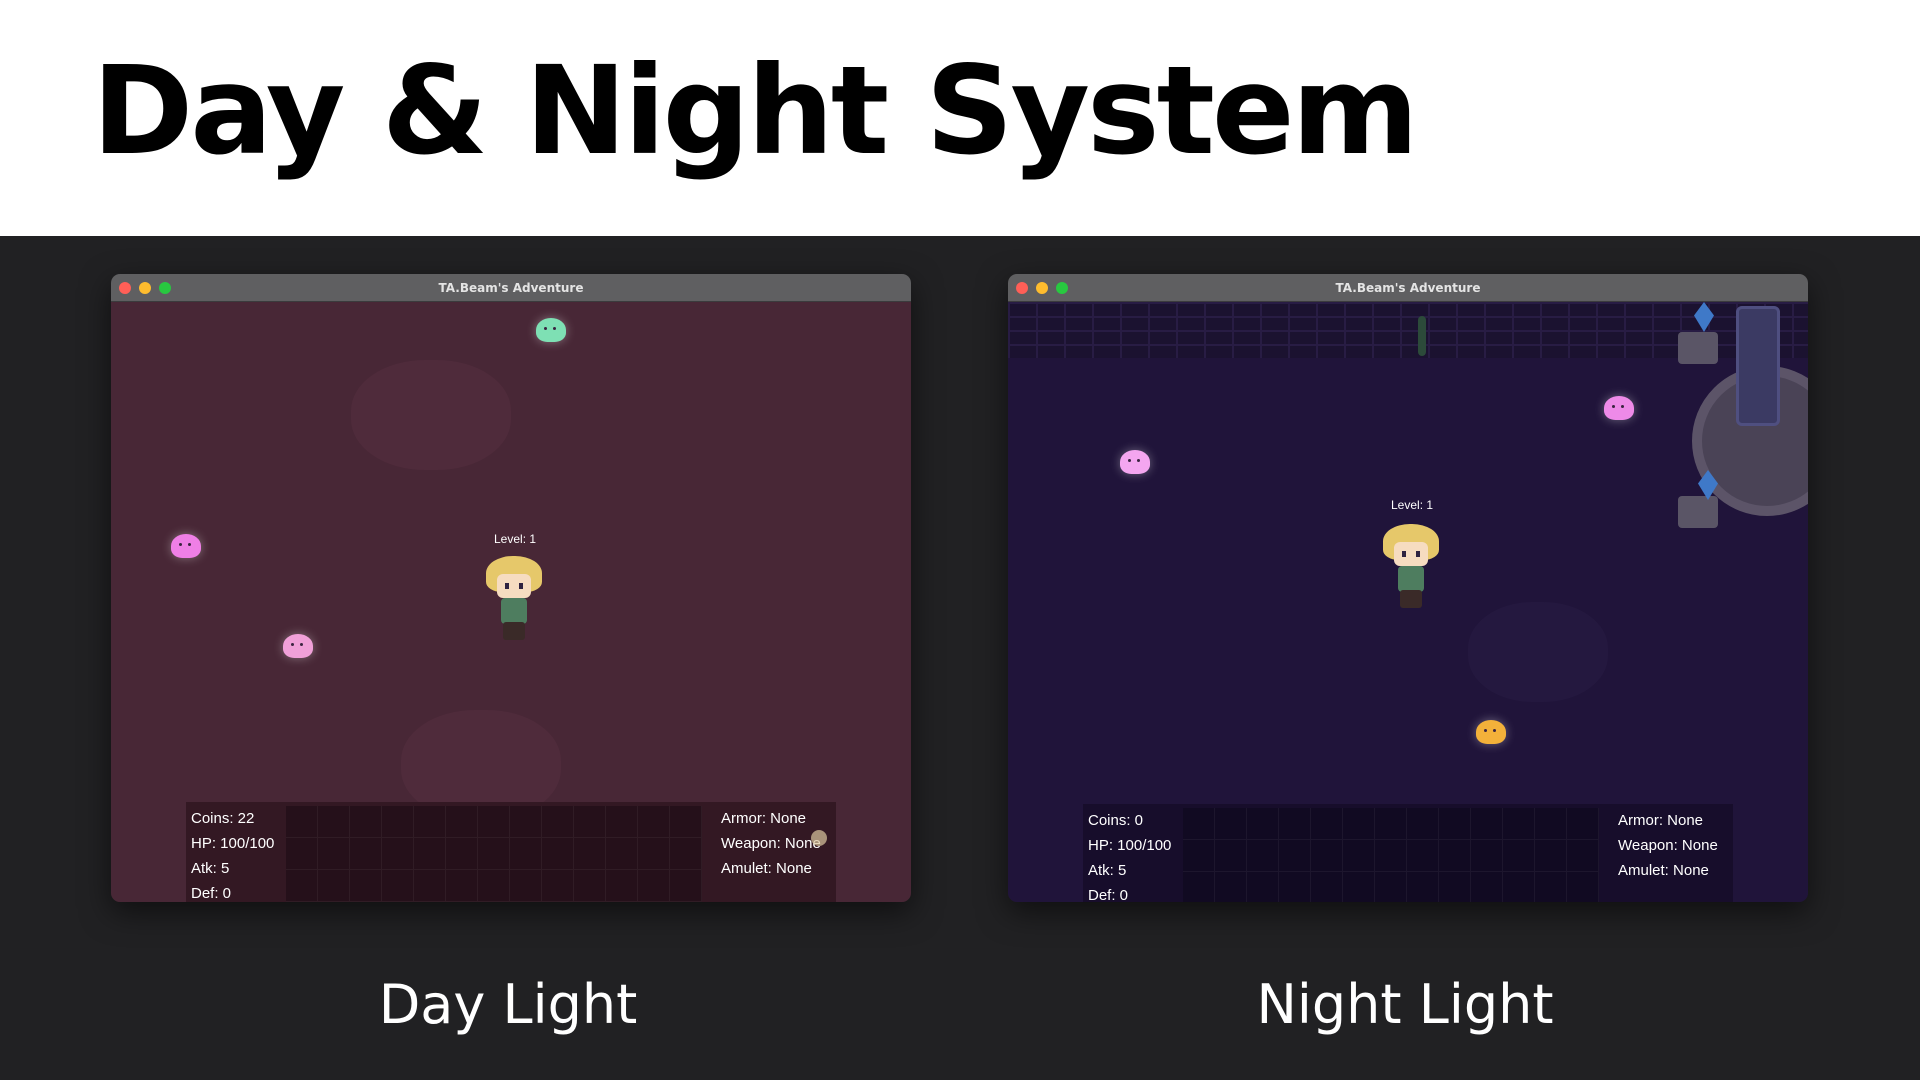 The image size is (1920, 1080). Describe the element at coordinates (755, 111) in the screenshot. I see `page-title: Day & Night System` at that location.